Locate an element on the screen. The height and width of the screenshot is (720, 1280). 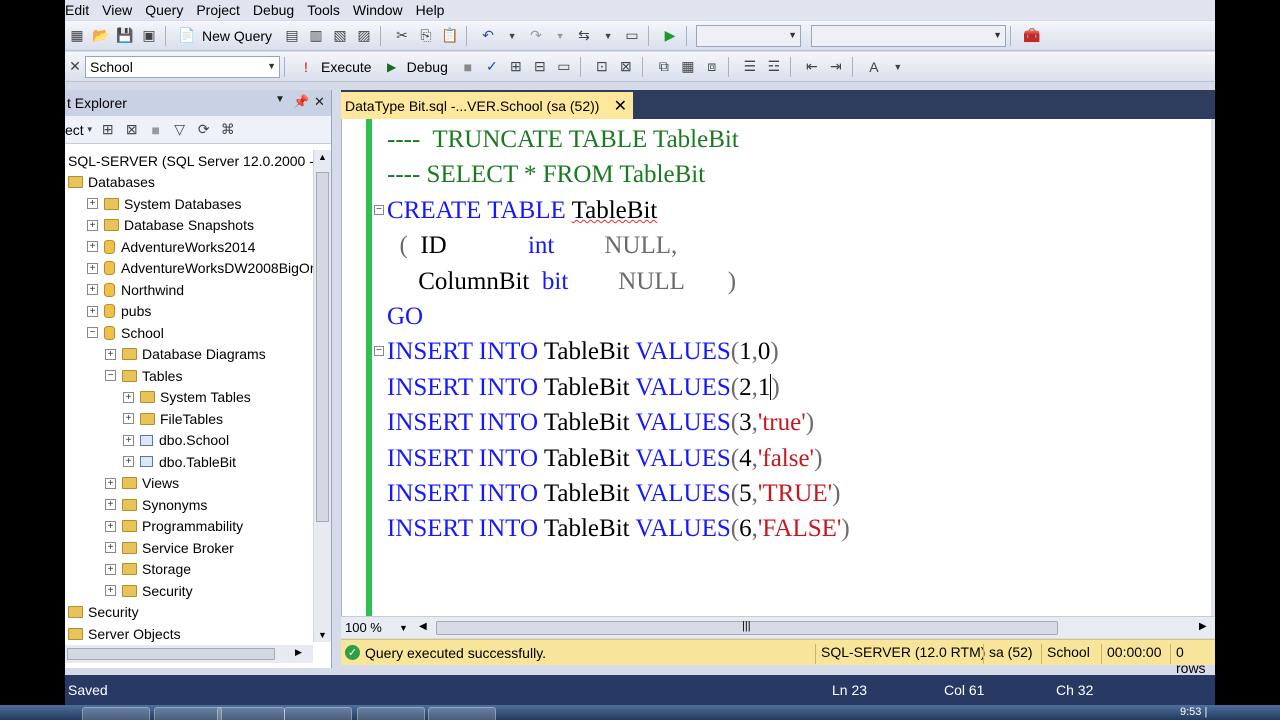
tree-node: + Synonyms is located at coordinates (189, 505).